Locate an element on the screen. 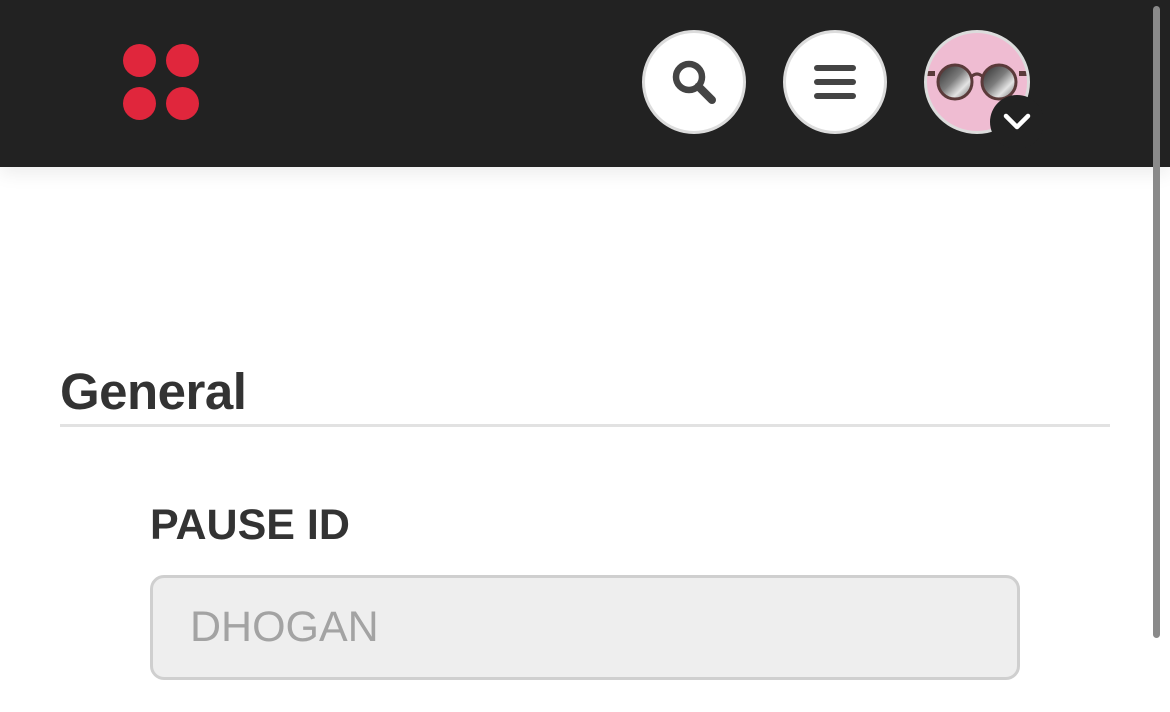 The width and height of the screenshot is (1170, 712). search-button is located at coordinates (694, 82).